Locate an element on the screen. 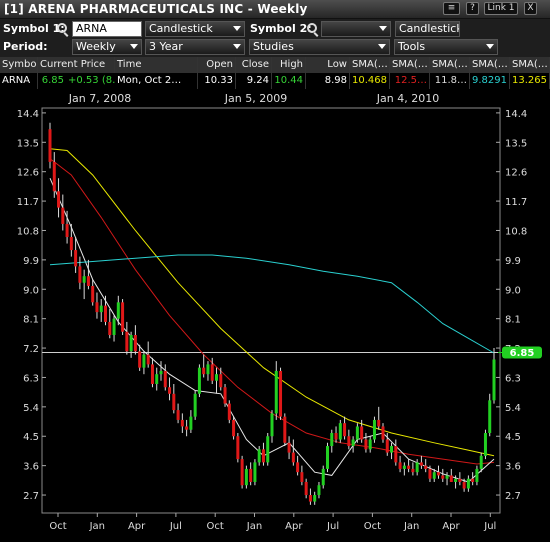 Image resolution: width=550 pixels, height=542 pixels. y-tick-label-left: 7.2 is located at coordinates (31, 349).